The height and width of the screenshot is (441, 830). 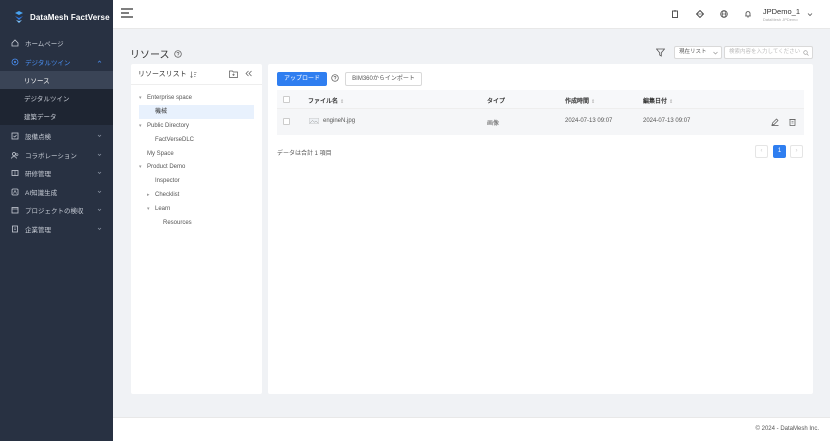 I want to click on delete-icon, so click(x=792, y=122).